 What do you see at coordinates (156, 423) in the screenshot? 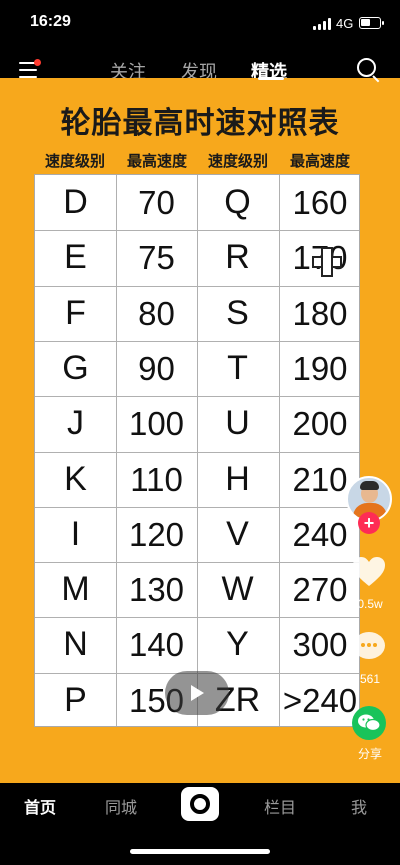
I see `max-speed-cell: 100` at bounding box center [156, 423].